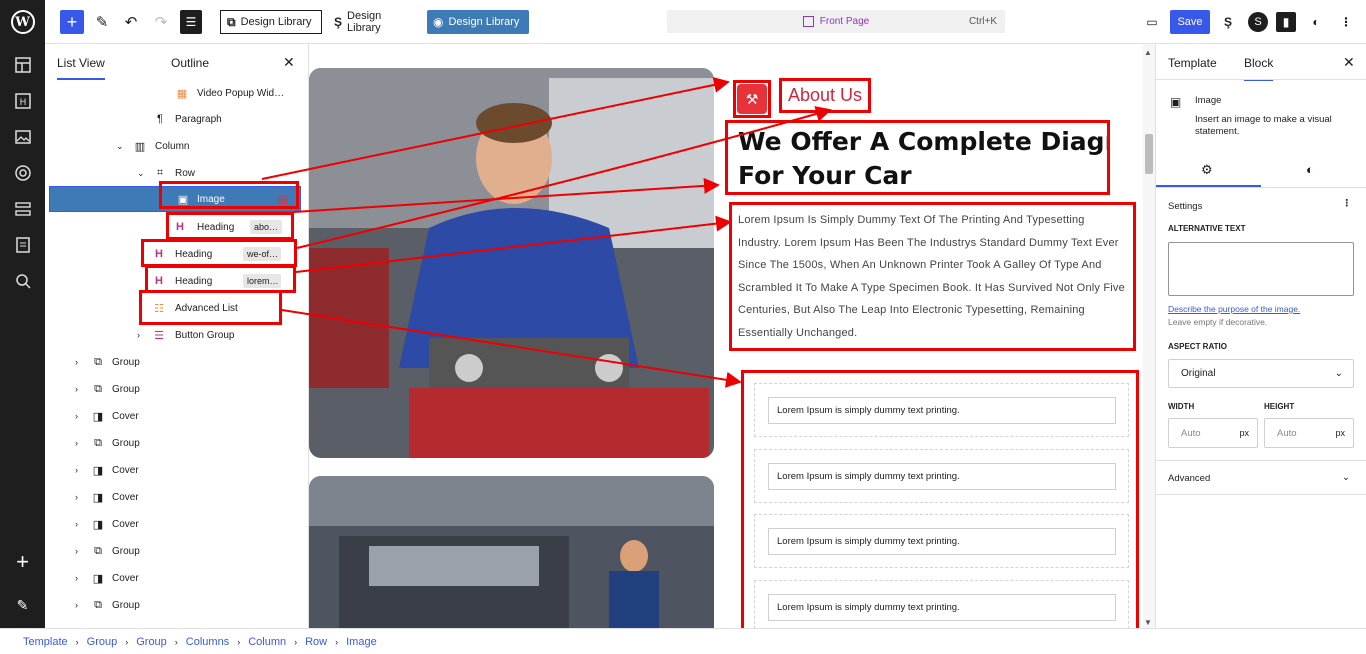  What do you see at coordinates (1309, 433) in the screenshot?
I see `height-input: Auto px` at bounding box center [1309, 433].